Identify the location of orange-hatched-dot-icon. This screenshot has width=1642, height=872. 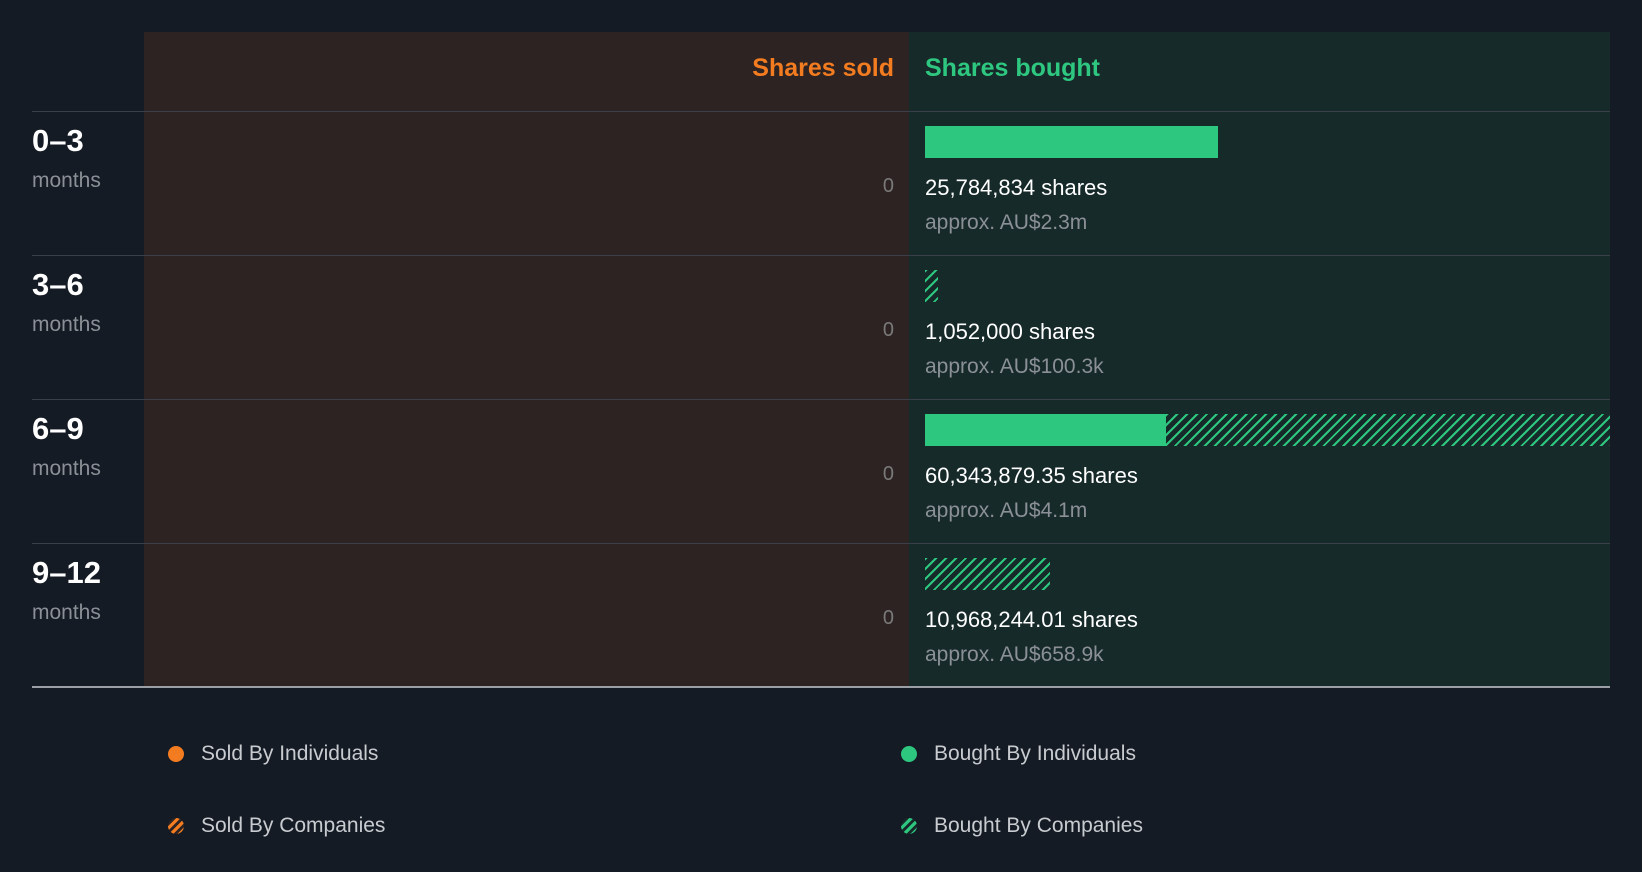
(176, 826).